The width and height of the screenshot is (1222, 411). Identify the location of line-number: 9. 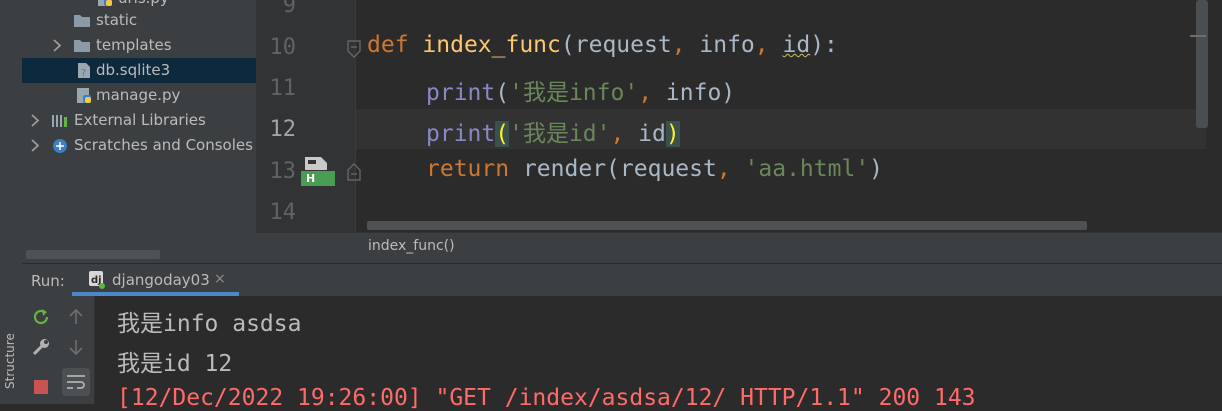
(289, 9).